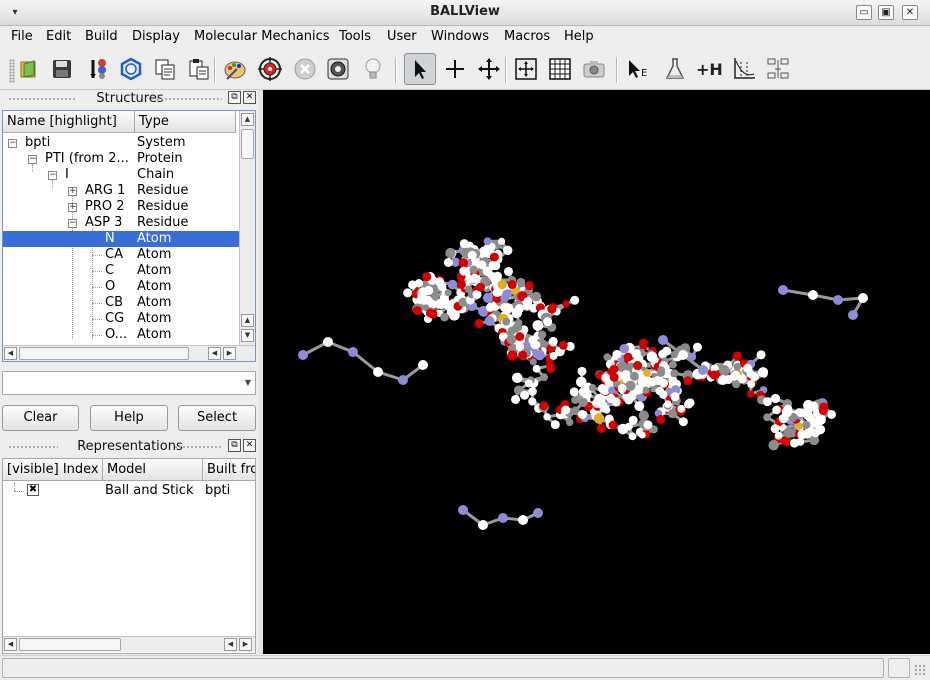 The width and height of the screenshot is (930, 680). Describe the element at coordinates (131, 69) in the screenshot. I see `ring-icon` at that location.